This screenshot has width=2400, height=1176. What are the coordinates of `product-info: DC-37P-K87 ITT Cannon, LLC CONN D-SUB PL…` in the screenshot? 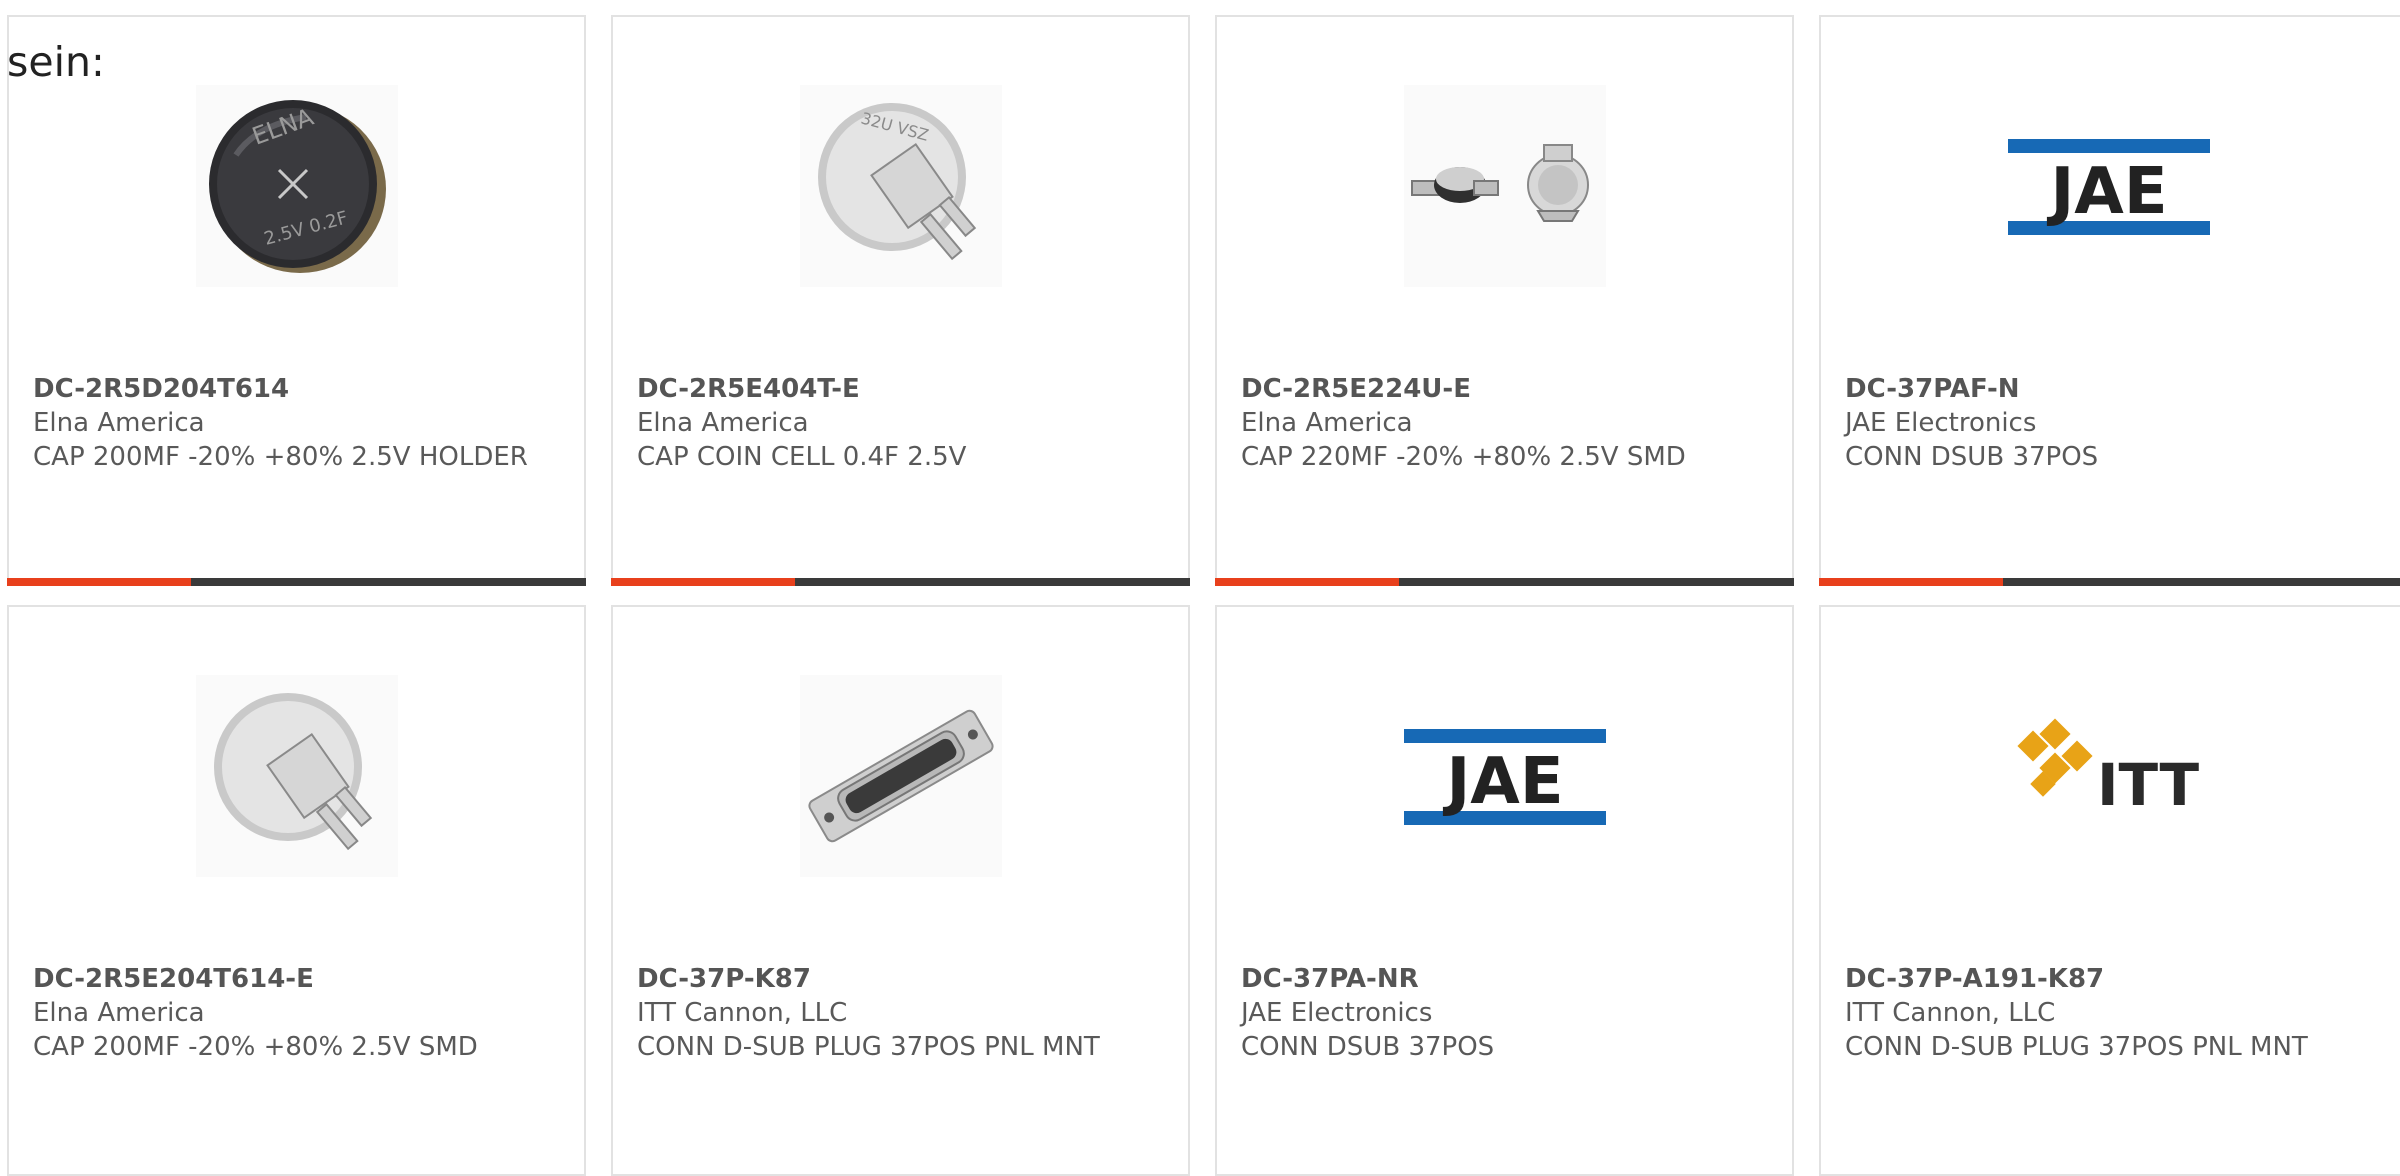 It's located at (900, 1013).